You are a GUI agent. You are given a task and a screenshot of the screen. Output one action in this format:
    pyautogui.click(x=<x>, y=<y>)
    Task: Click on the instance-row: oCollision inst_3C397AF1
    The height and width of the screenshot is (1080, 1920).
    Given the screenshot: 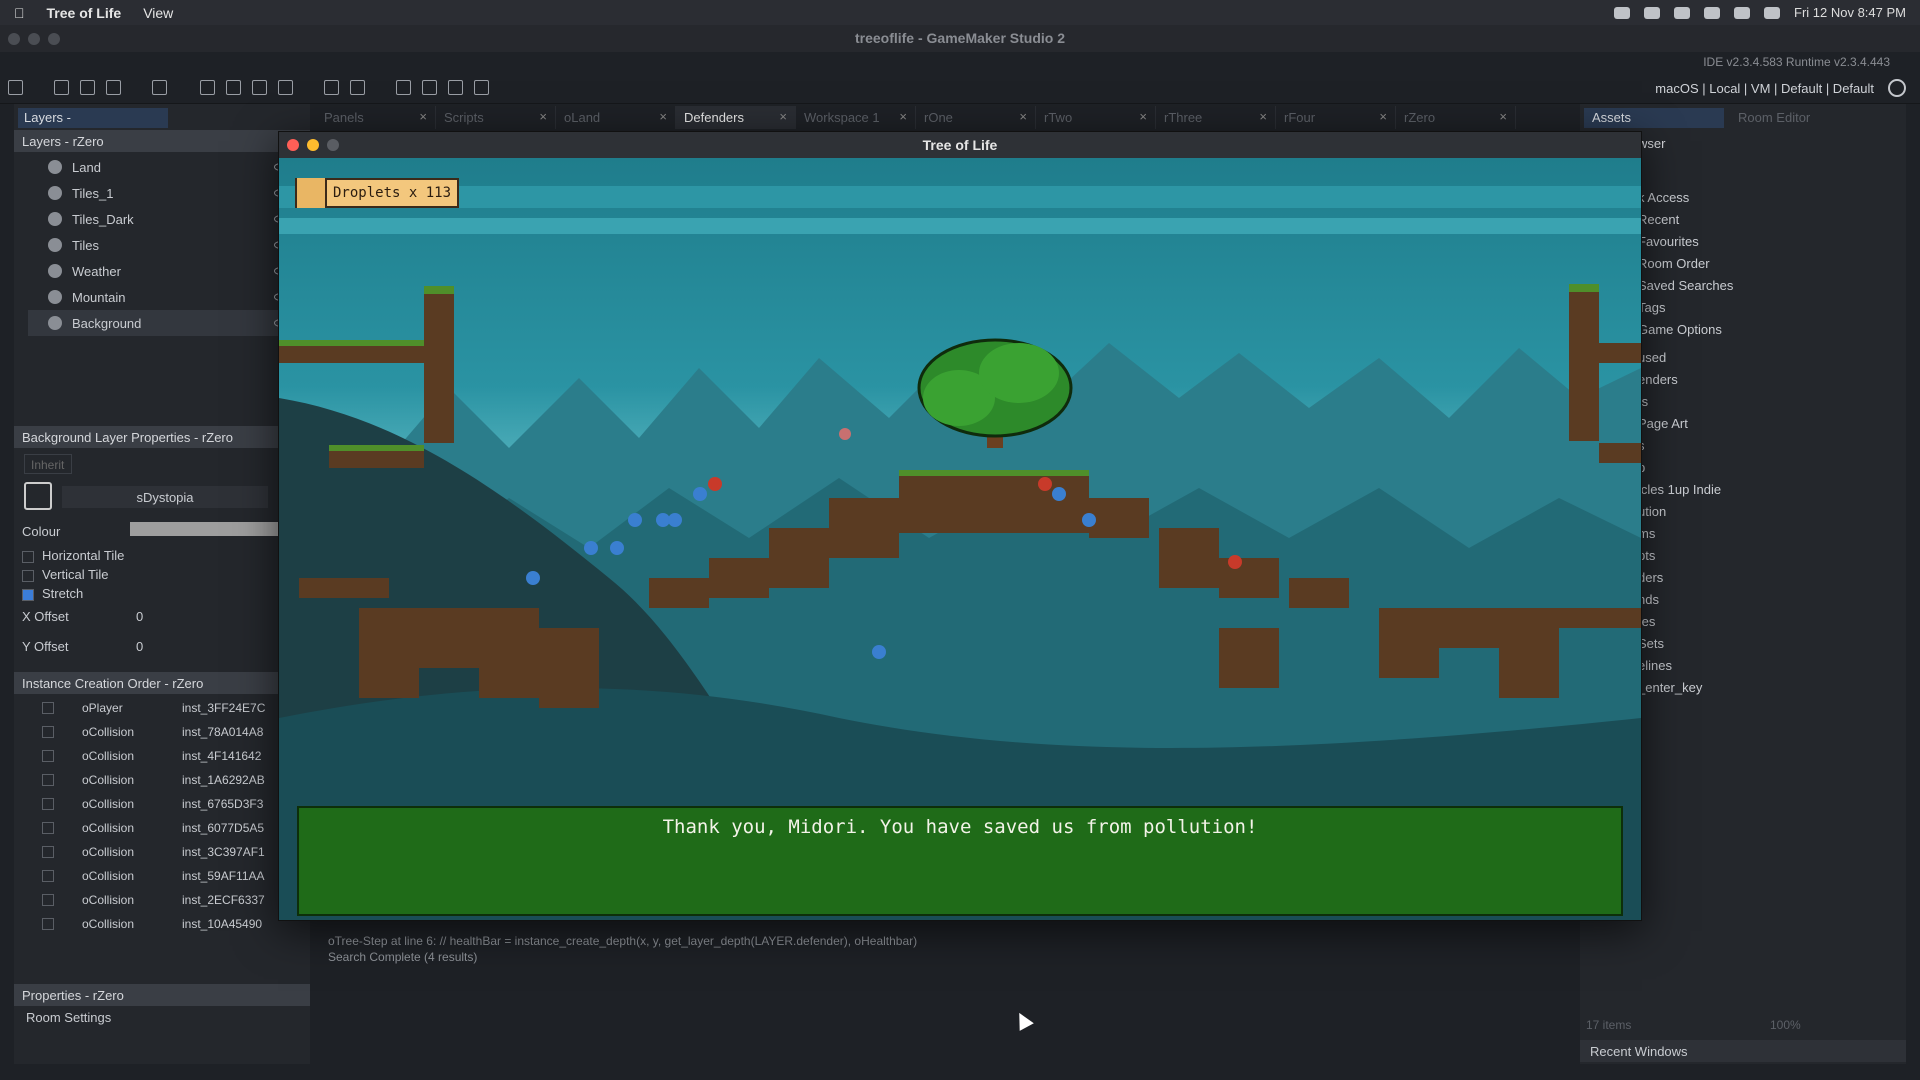 What is the action you would take?
    pyautogui.click(x=172, y=852)
    